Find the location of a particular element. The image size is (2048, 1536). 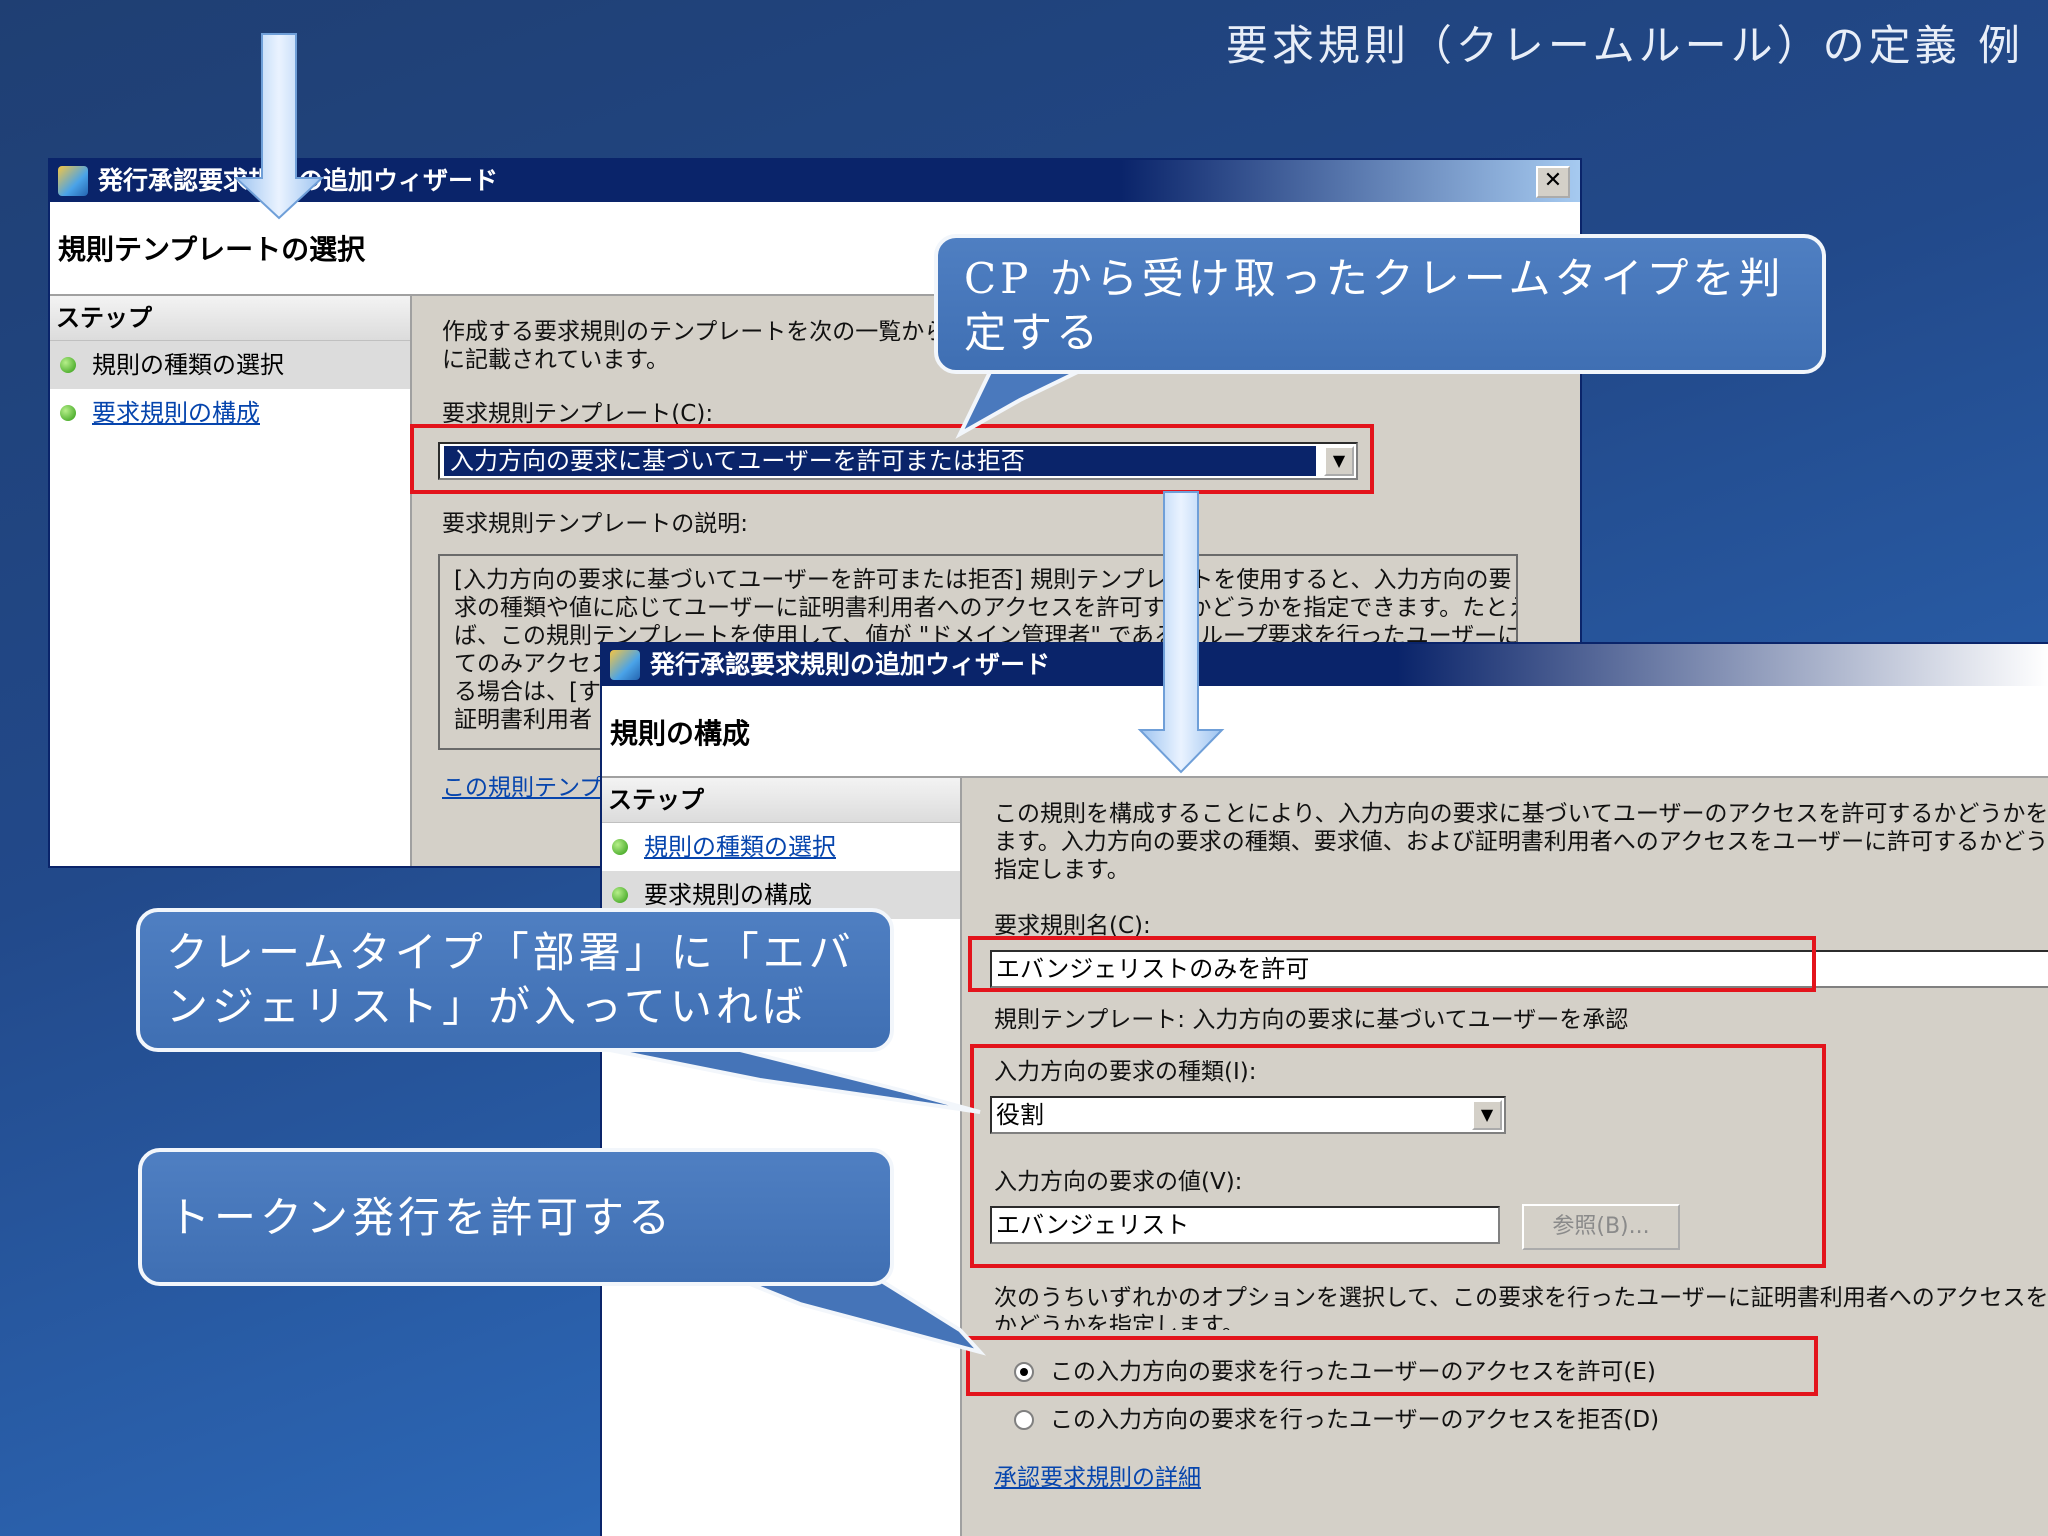

callout-allow-token-issue: トークン発行を許可する is located at coordinates (516, 1217).